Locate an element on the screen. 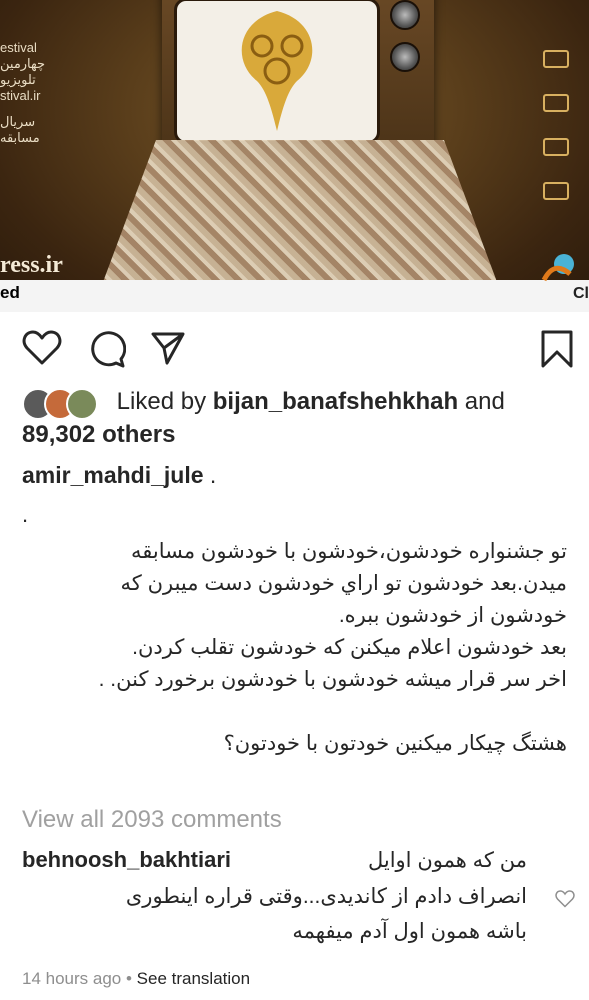  action-bar is located at coordinates (294, 348).